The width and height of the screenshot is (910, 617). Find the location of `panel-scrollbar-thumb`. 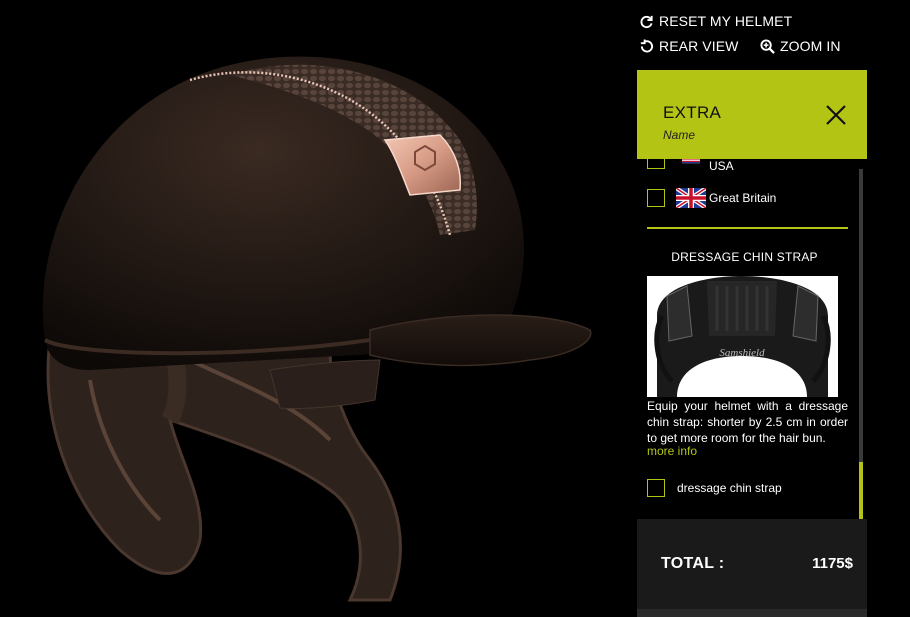

panel-scrollbar-thumb is located at coordinates (861, 490).